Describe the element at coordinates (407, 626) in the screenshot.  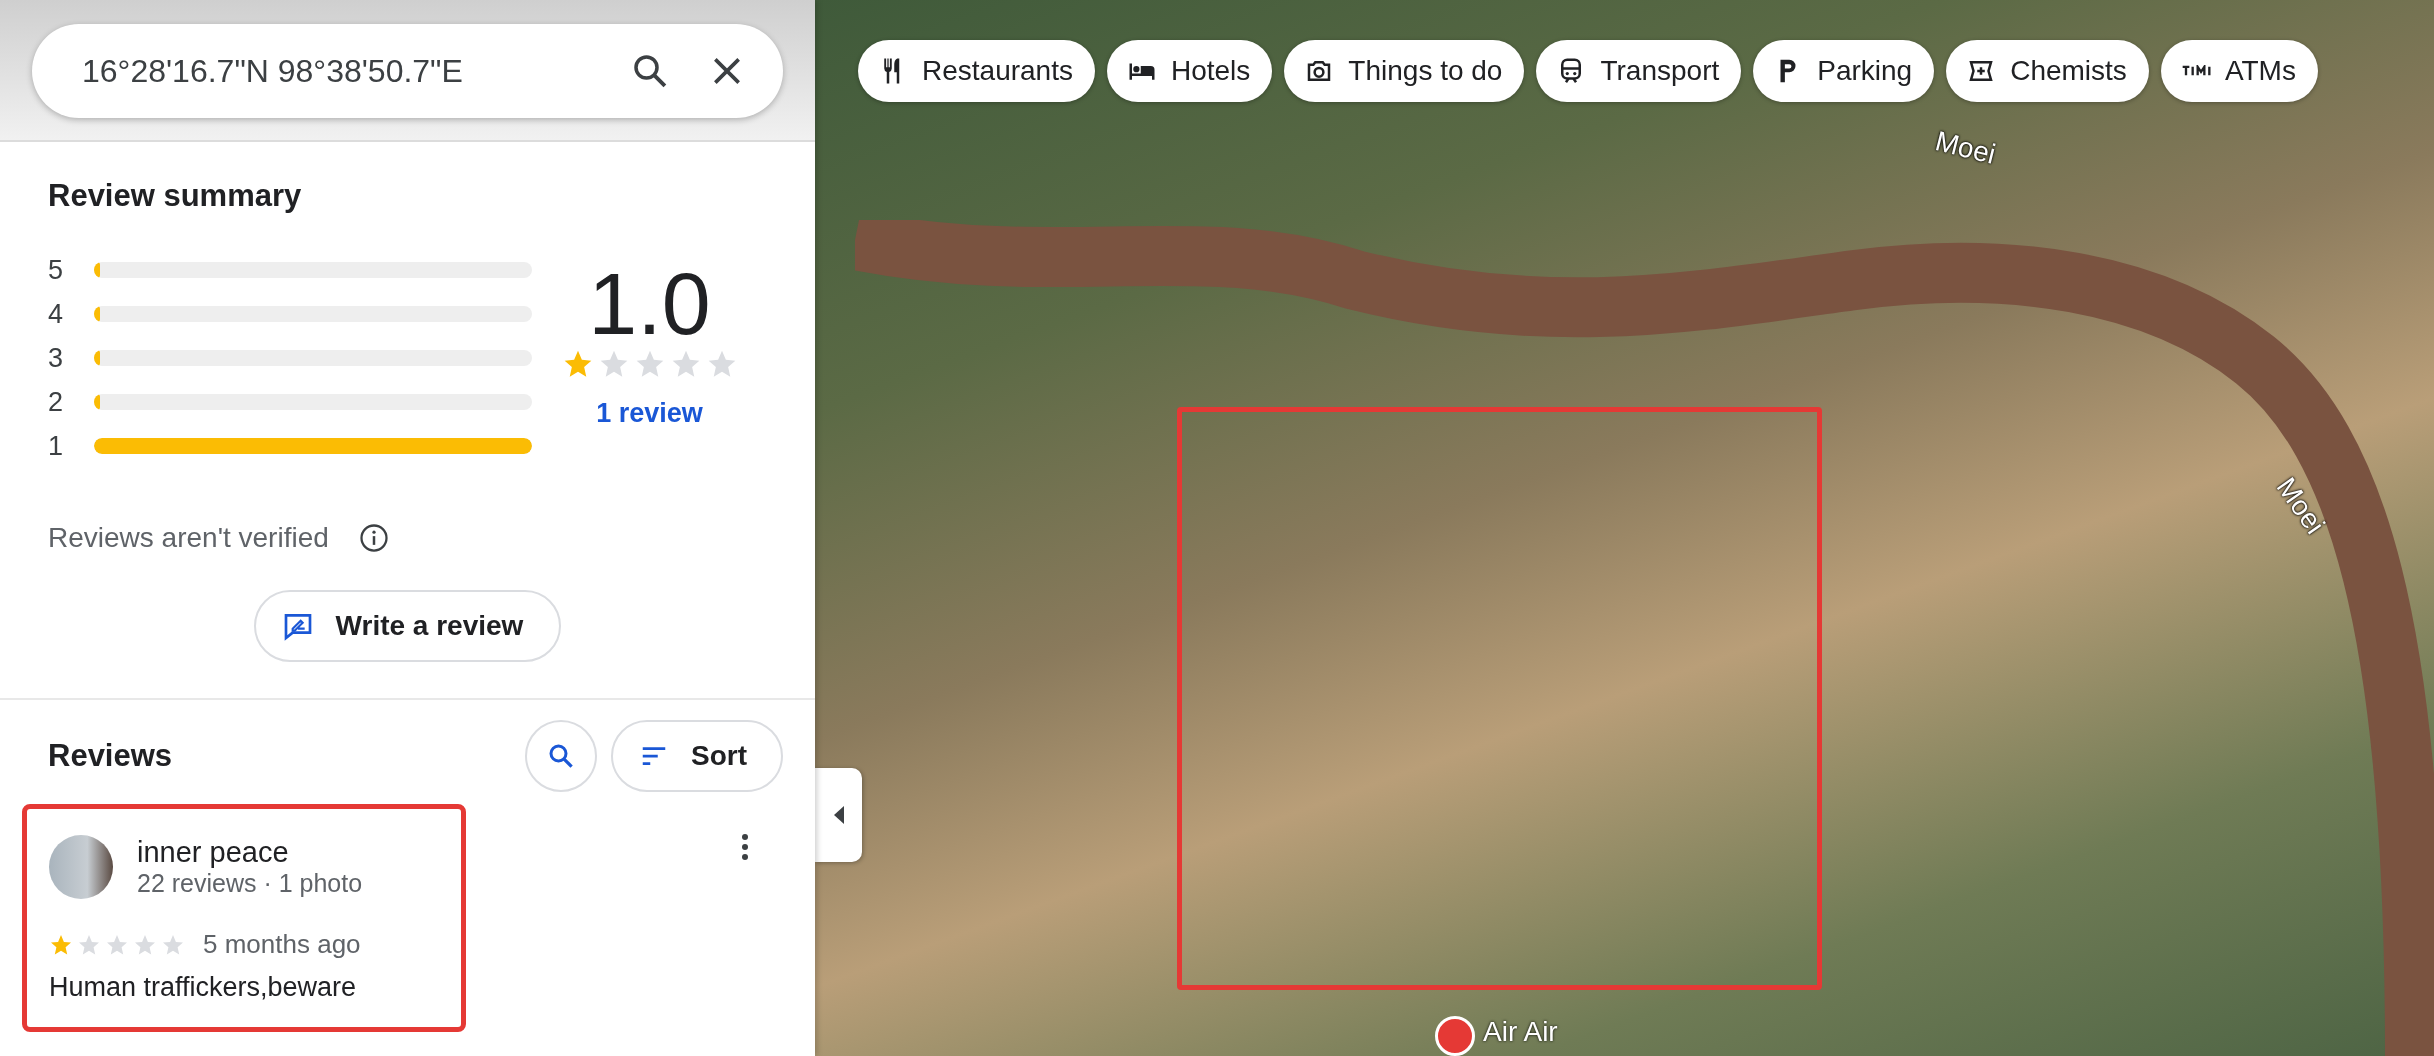
I see `write-review-button: Write a review` at that location.